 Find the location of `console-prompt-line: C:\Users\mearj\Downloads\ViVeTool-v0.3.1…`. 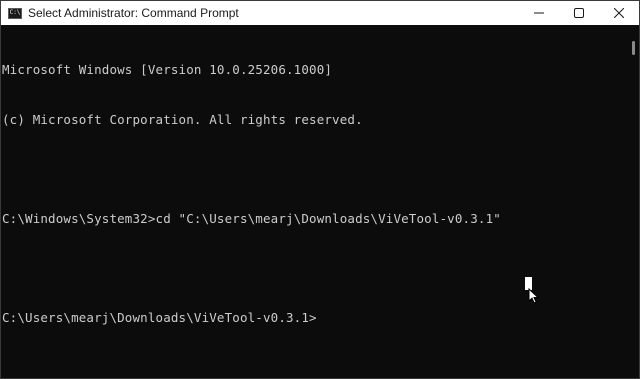

console-prompt-line: C:\Users\mearj\Downloads\ViVeTool-v0.3.1… is located at coordinates (159, 317).